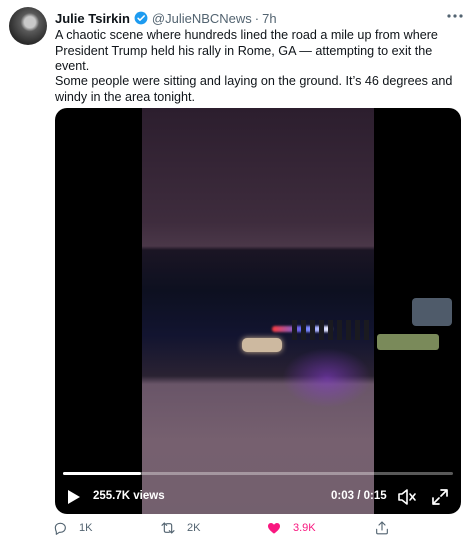  I want to click on video-scene-crowd, so click(332, 330).